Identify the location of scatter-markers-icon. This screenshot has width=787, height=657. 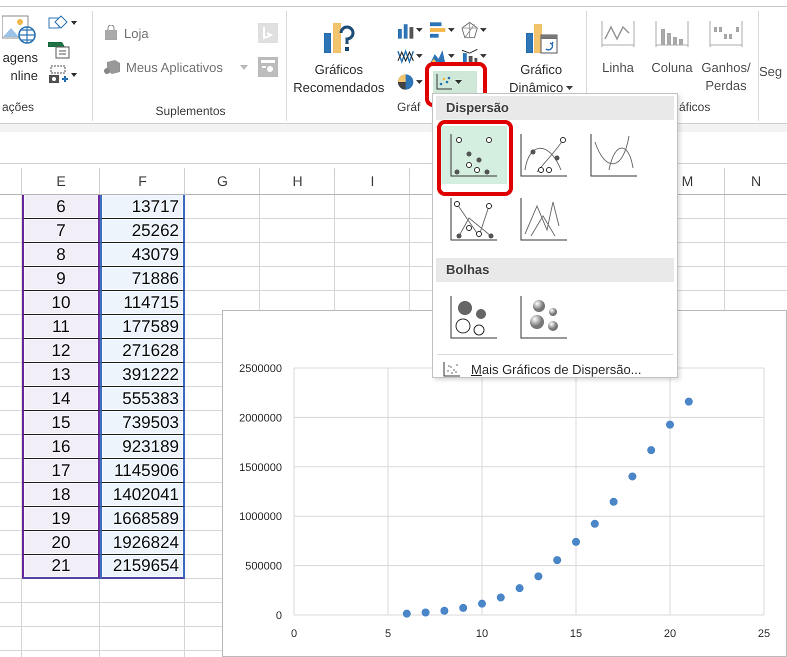
(474, 155).